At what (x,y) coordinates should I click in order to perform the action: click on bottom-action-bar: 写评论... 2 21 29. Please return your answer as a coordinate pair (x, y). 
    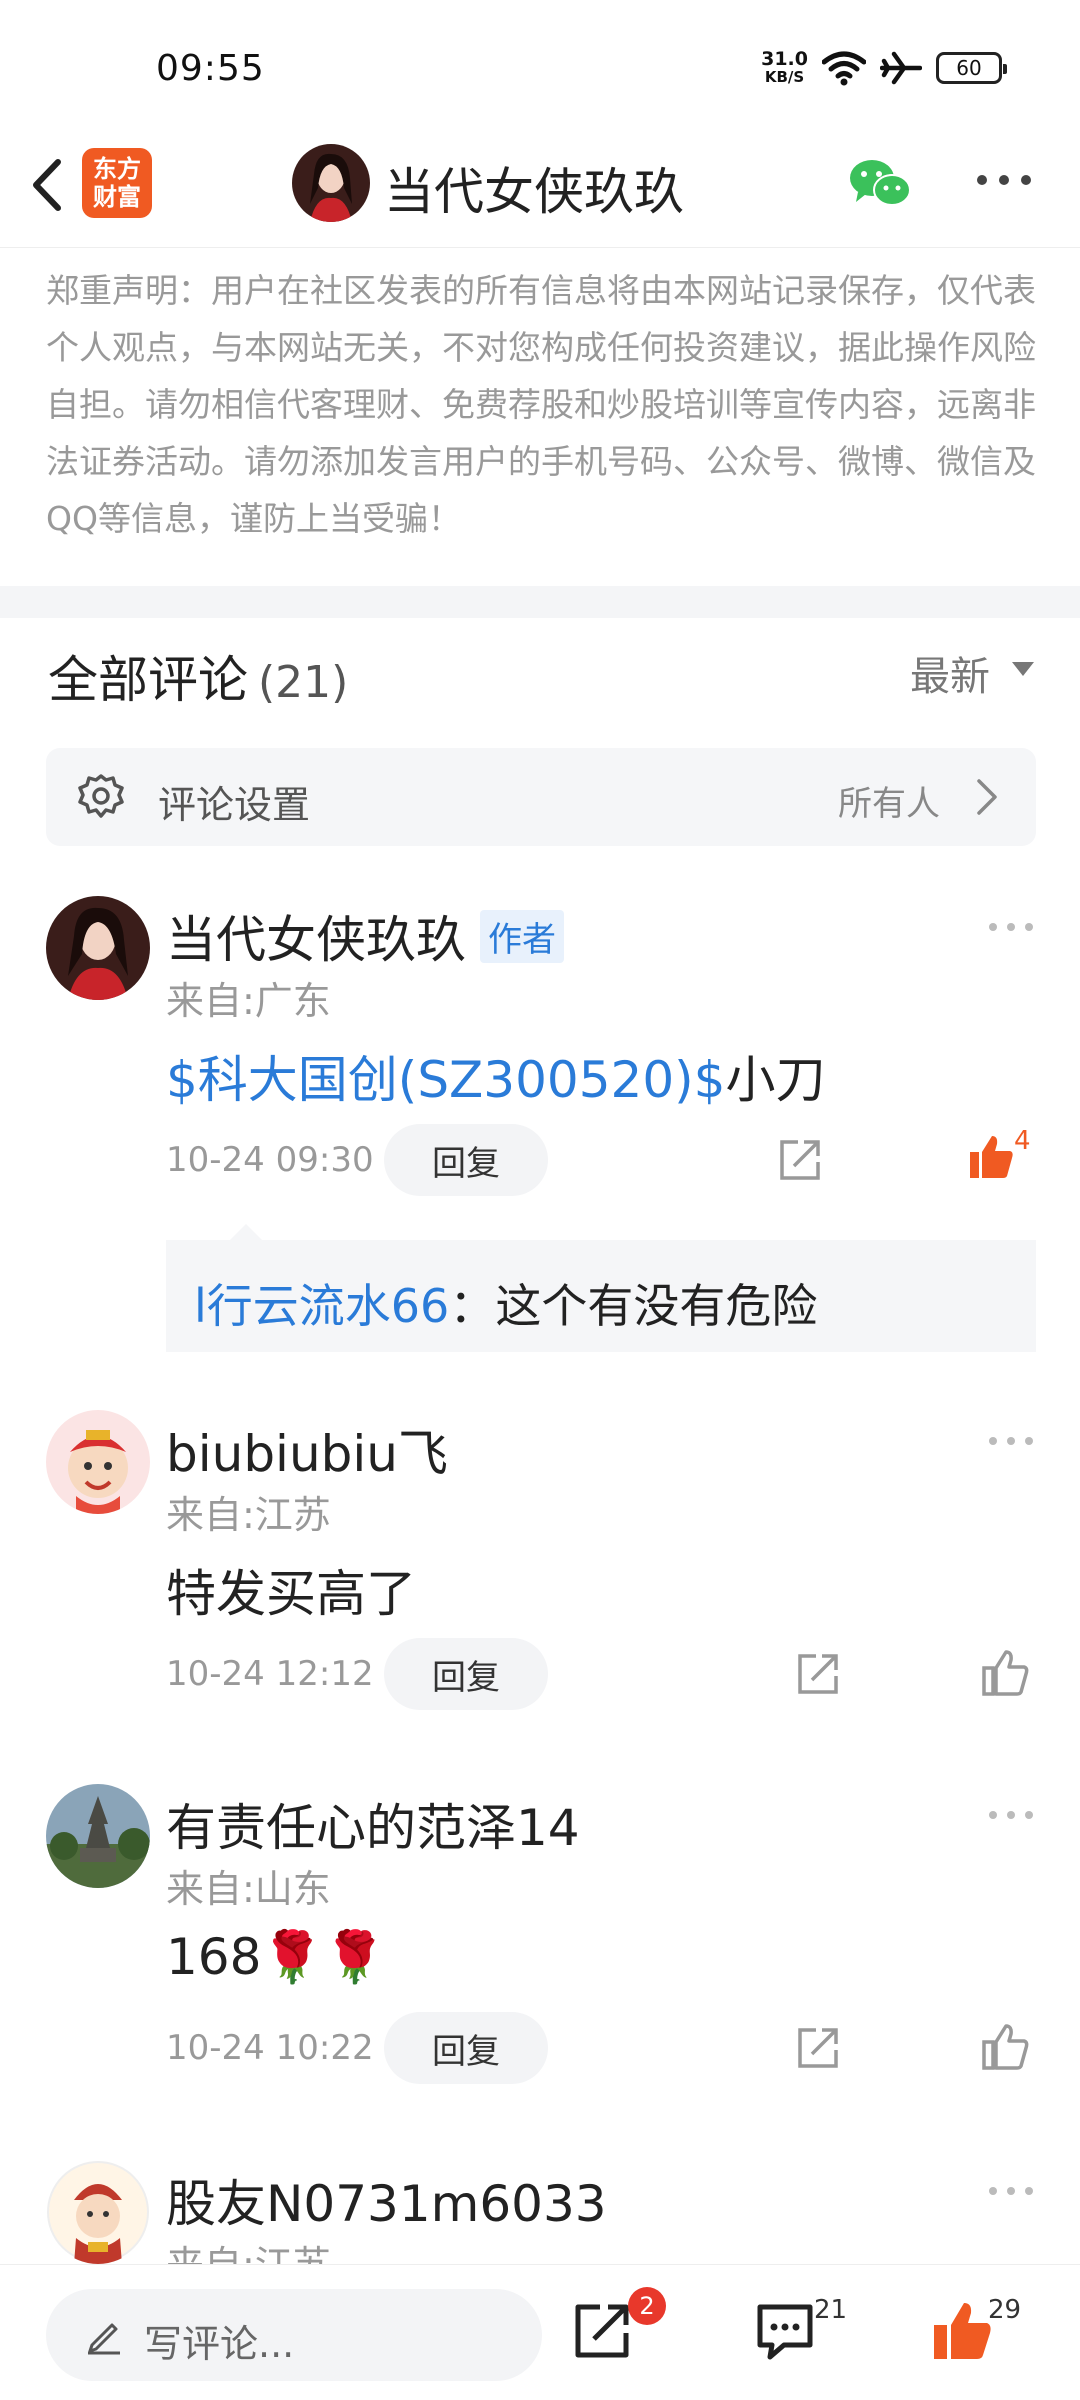
    Looking at the image, I should click on (540, 2332).